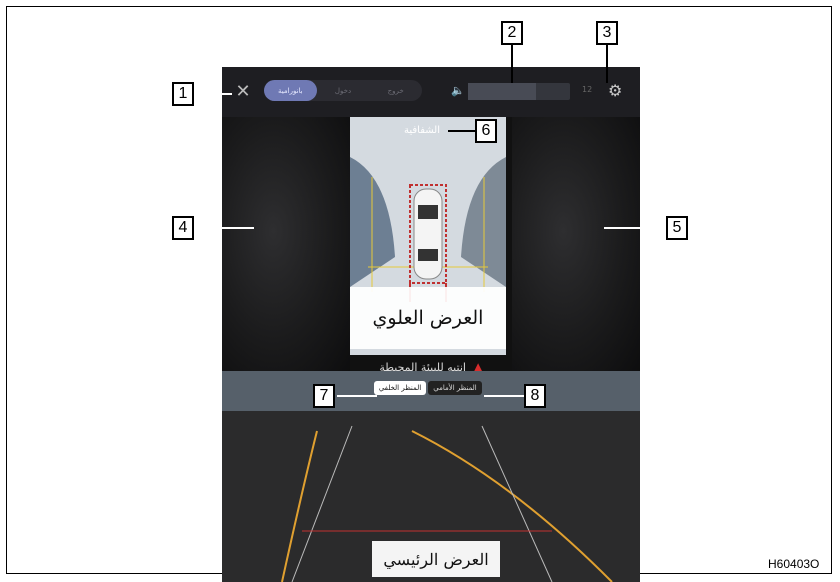  I want to click on tab-entry: دخول, so click(343, 90).